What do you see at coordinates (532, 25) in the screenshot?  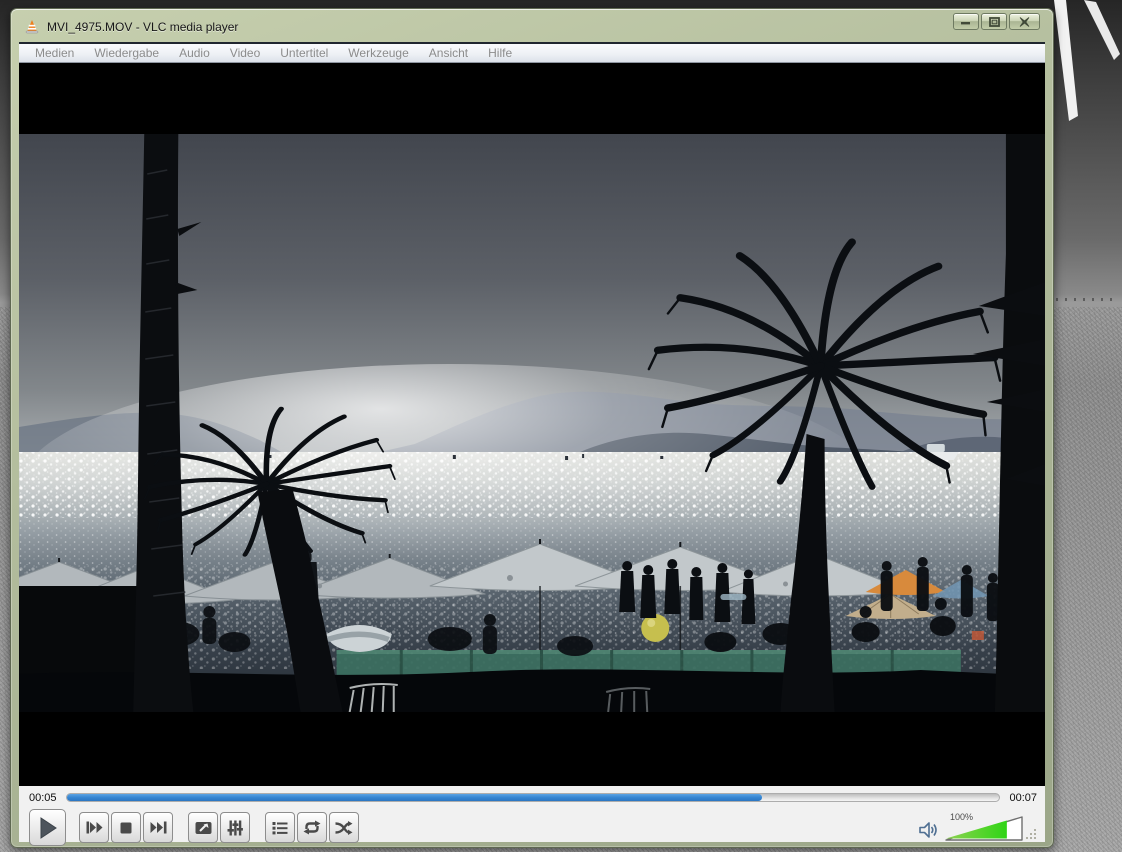 I see `titlebar: MVI_4975.MOV - VLC media player` at bounding box center [532, 25].